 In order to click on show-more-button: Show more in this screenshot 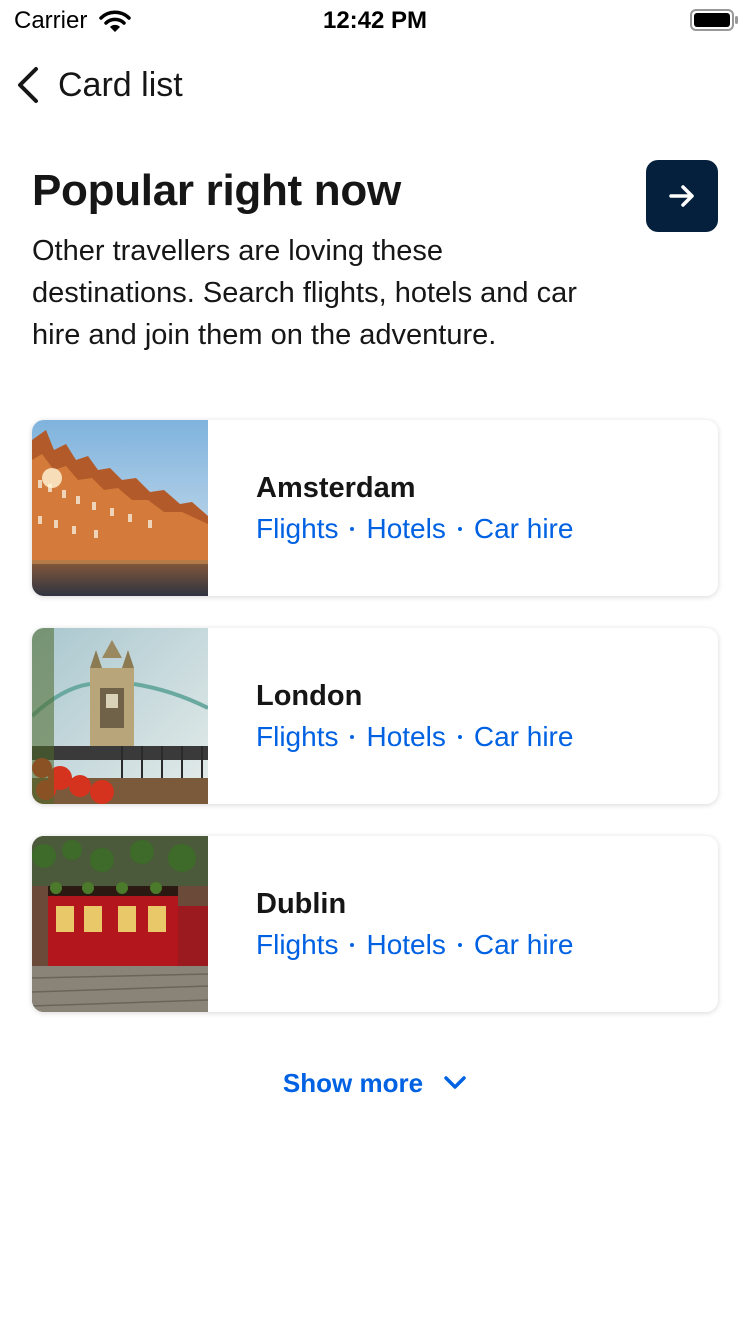, I will do `click(375, 1083)`.